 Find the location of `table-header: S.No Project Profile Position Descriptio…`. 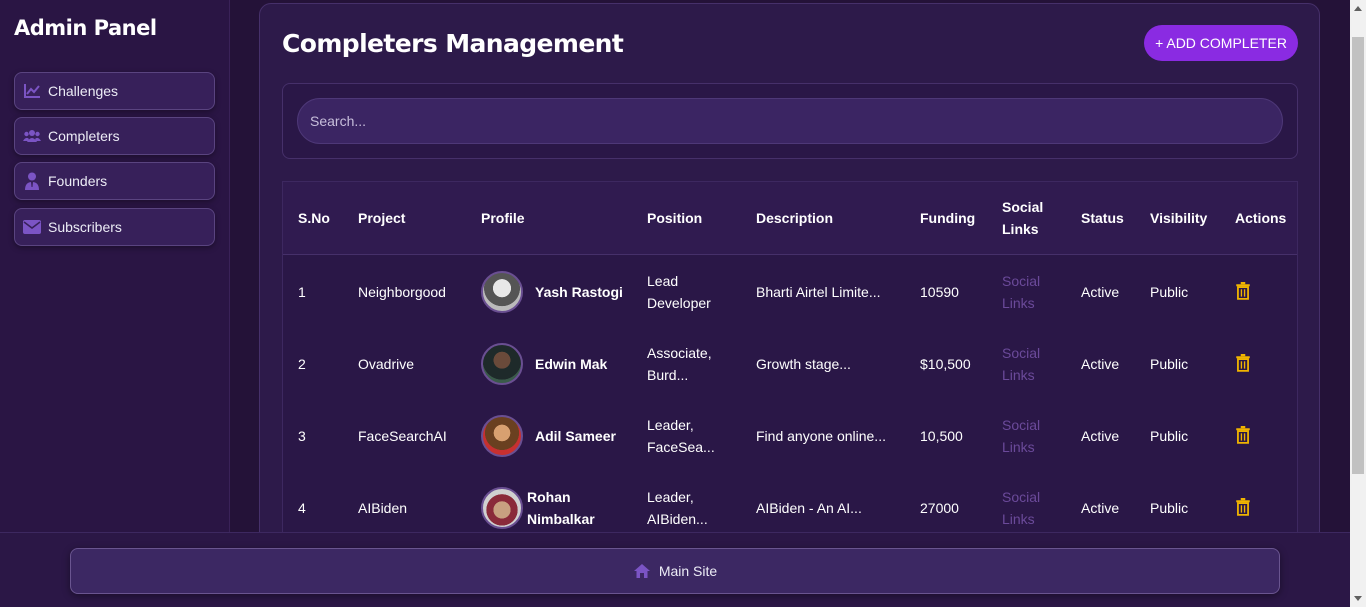

table-header: S.No Project Profile Position Descriptio… is located at coordinates (790, 218).